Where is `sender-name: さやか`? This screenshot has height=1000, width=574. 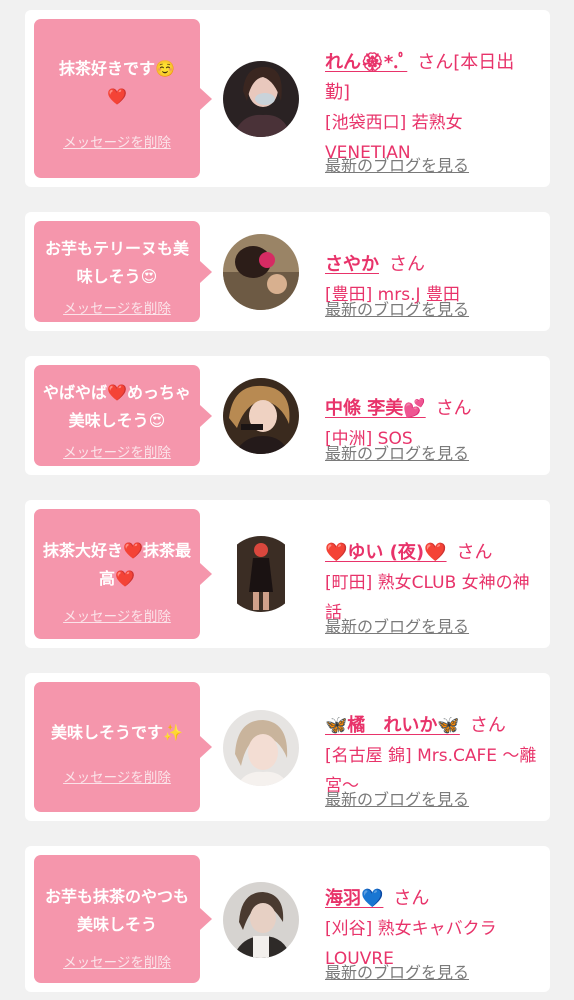 sender-name: さやか is located at coordinates (352, 264).